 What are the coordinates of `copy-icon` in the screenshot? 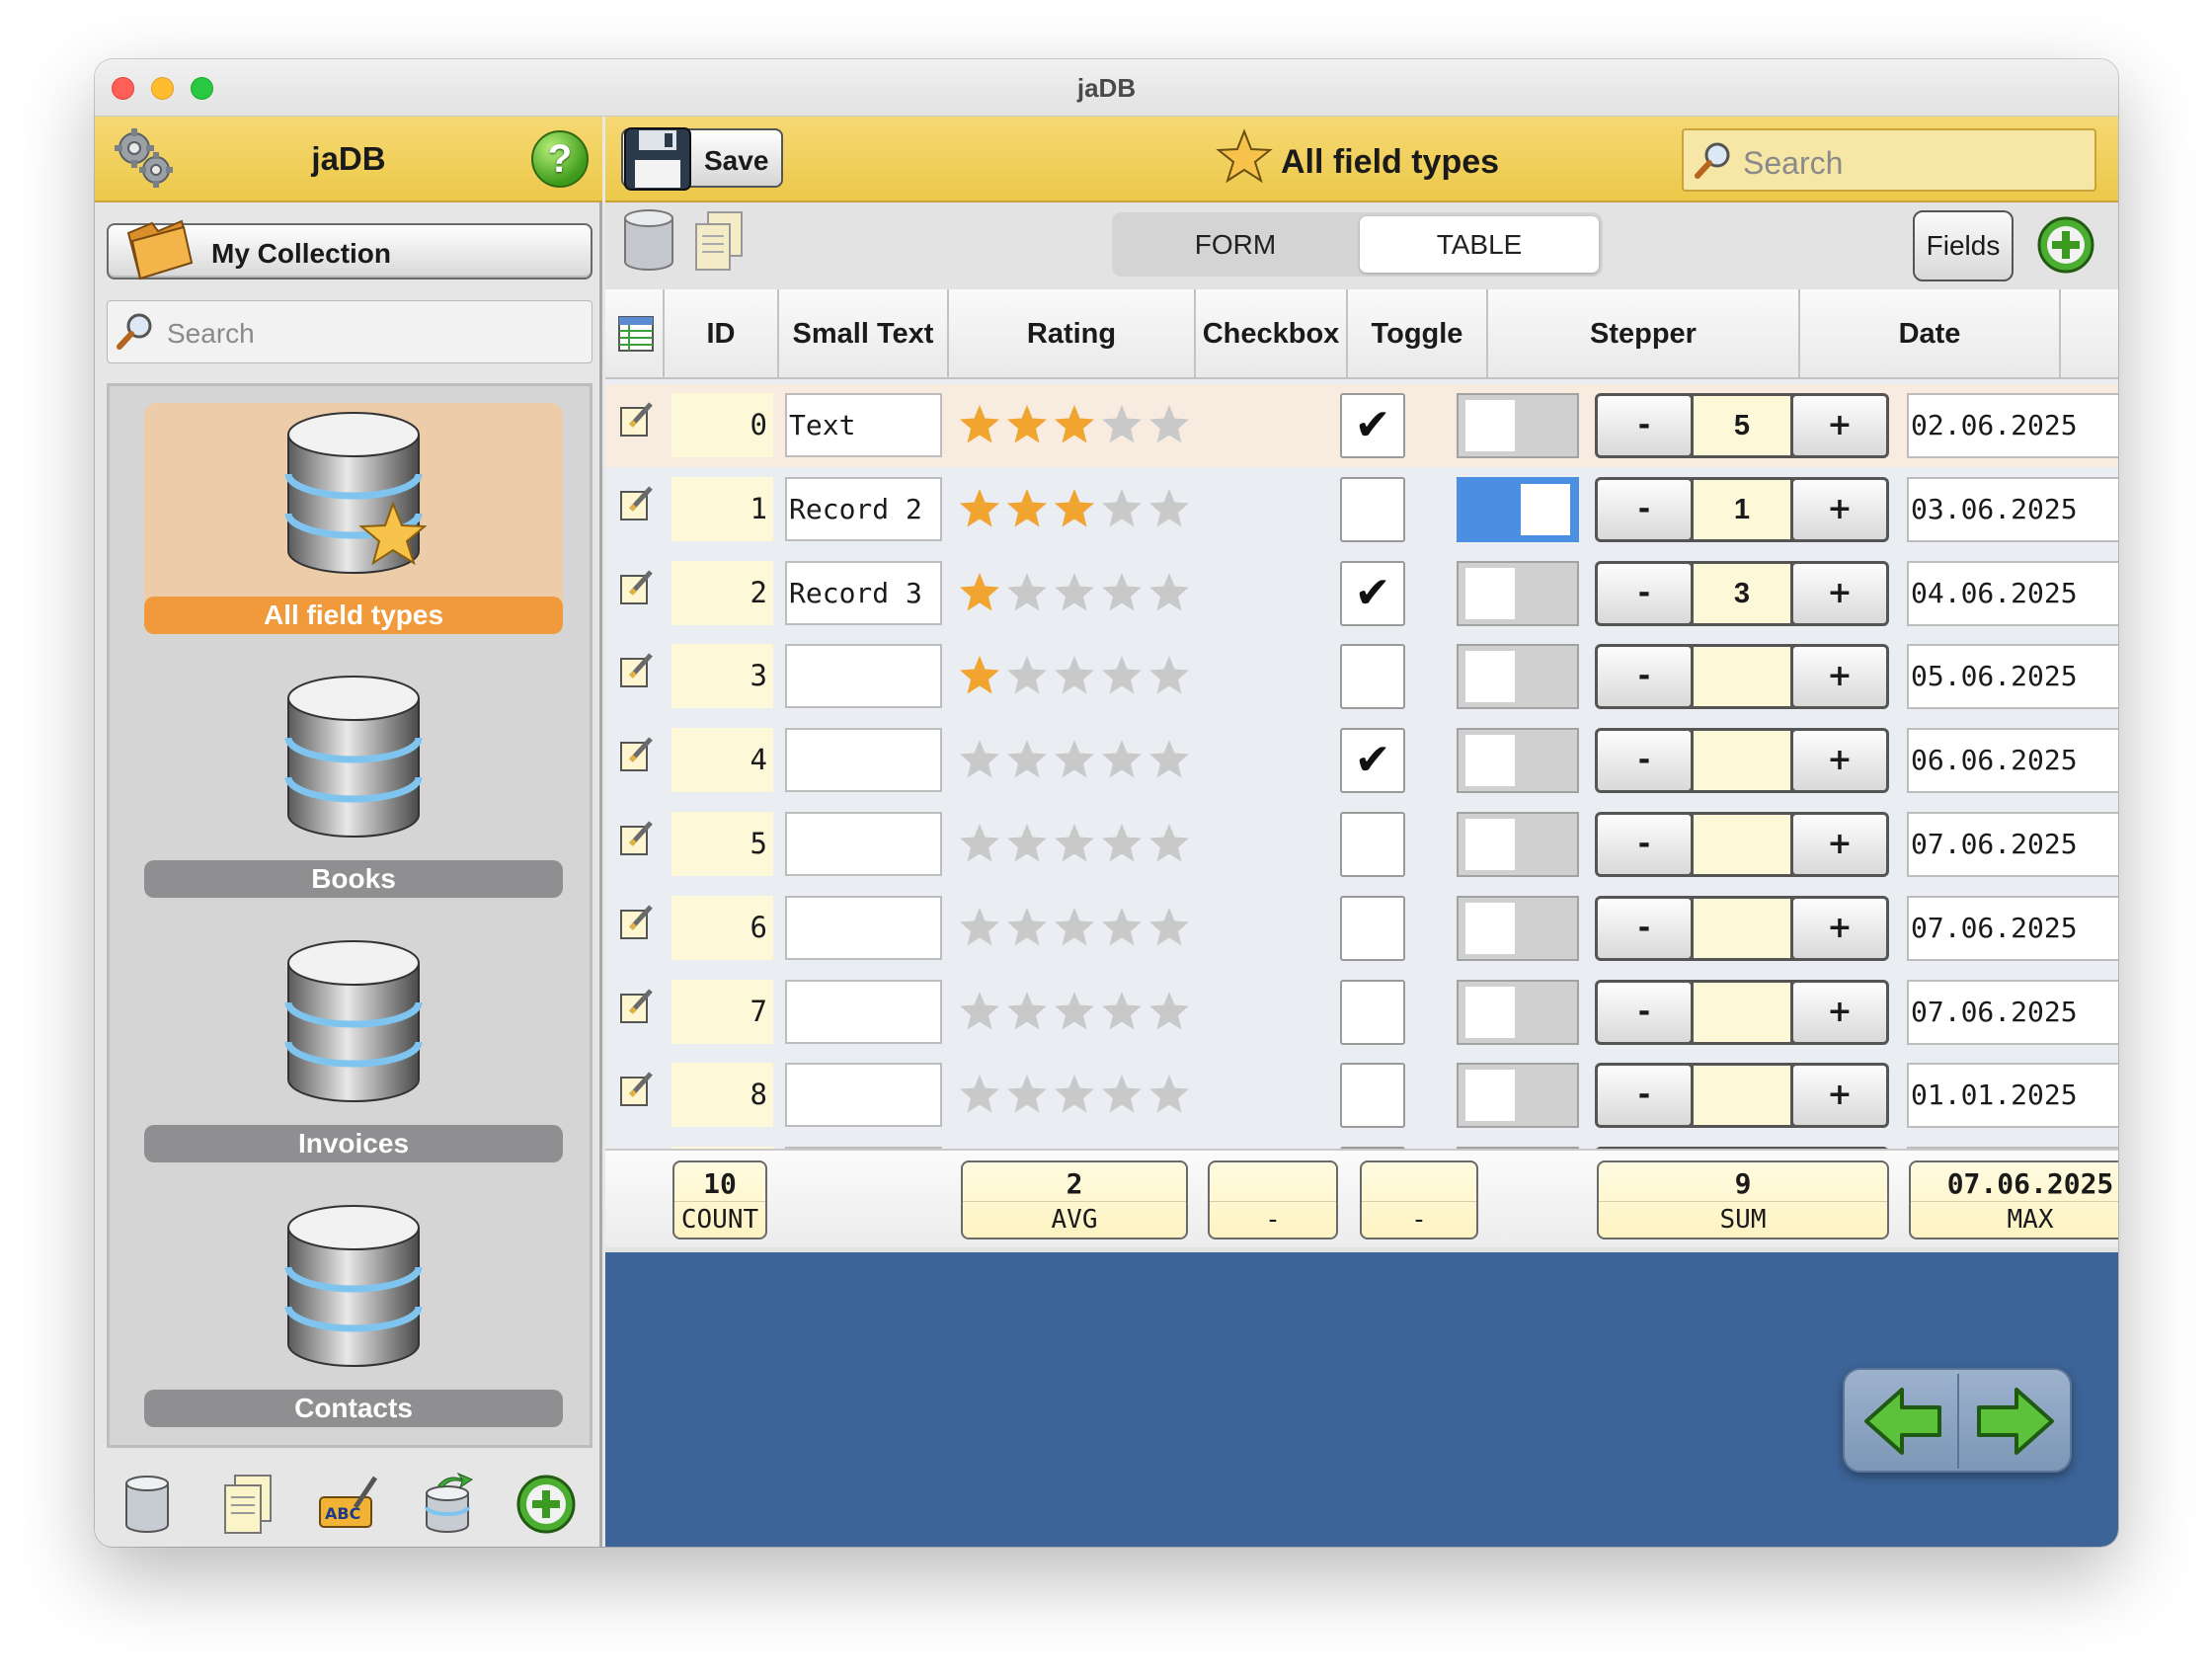 It's located at (250, 1504).